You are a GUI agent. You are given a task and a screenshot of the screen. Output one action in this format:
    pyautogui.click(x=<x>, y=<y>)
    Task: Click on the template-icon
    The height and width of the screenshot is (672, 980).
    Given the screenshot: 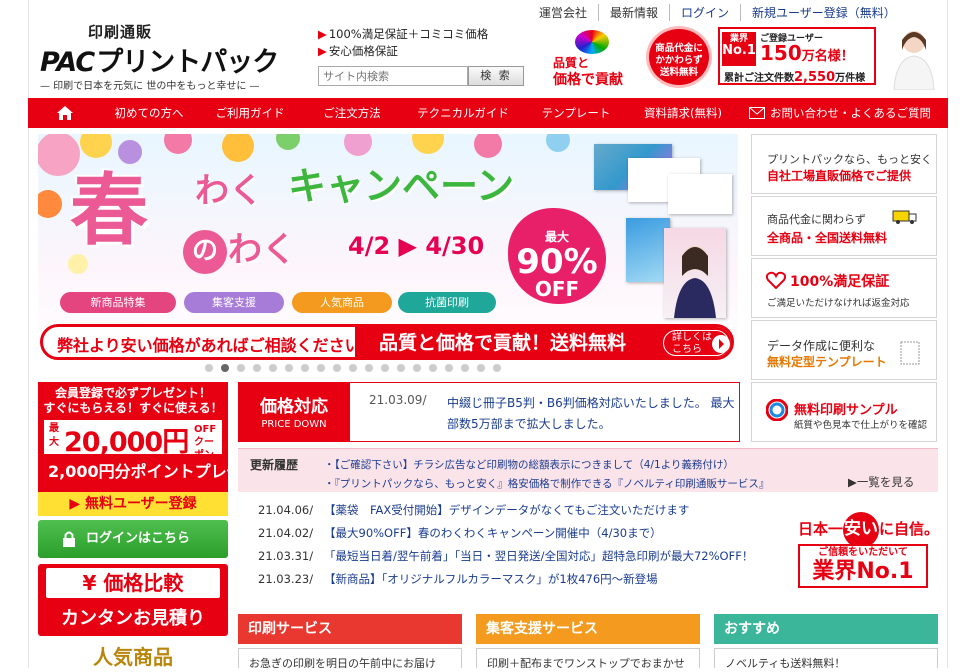 What is the action you would take?
    pyautogui.click(x=910, y=353)
    